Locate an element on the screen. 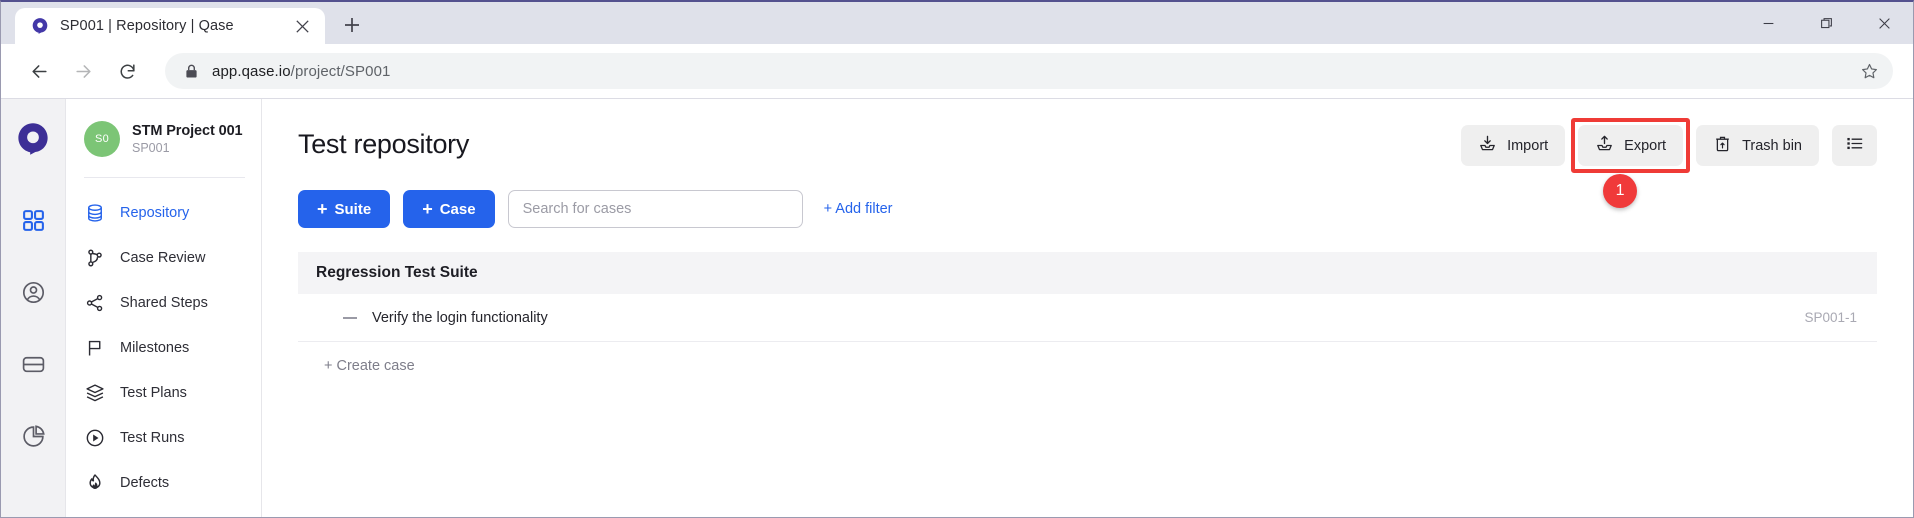 The image size is (1914, 518). dash-icon is located at coordinates (350, 317).